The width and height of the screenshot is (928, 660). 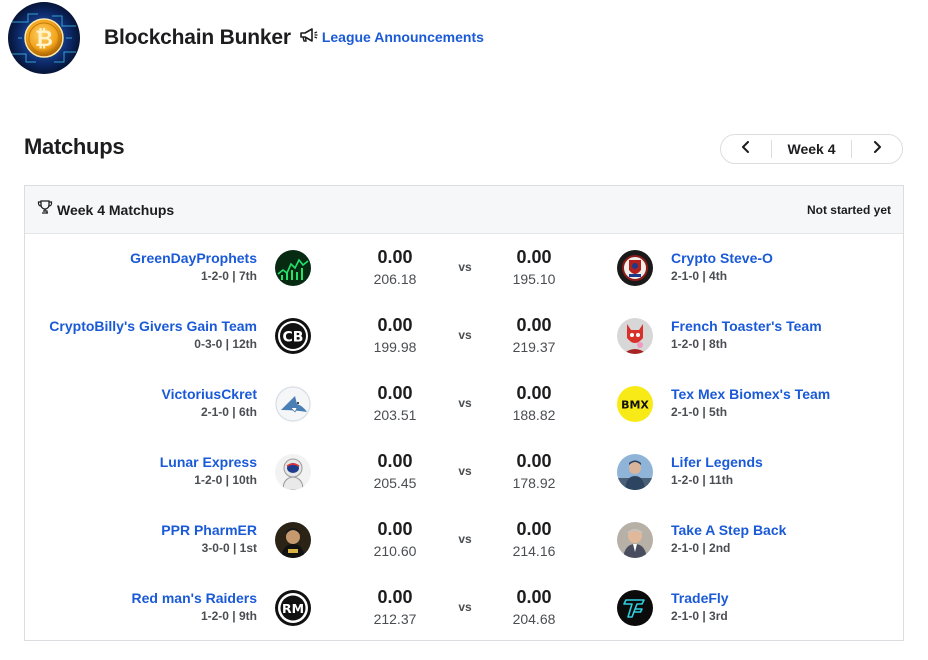 I want to click on matchup-status: Not started yet, so click(x=848, y=209).